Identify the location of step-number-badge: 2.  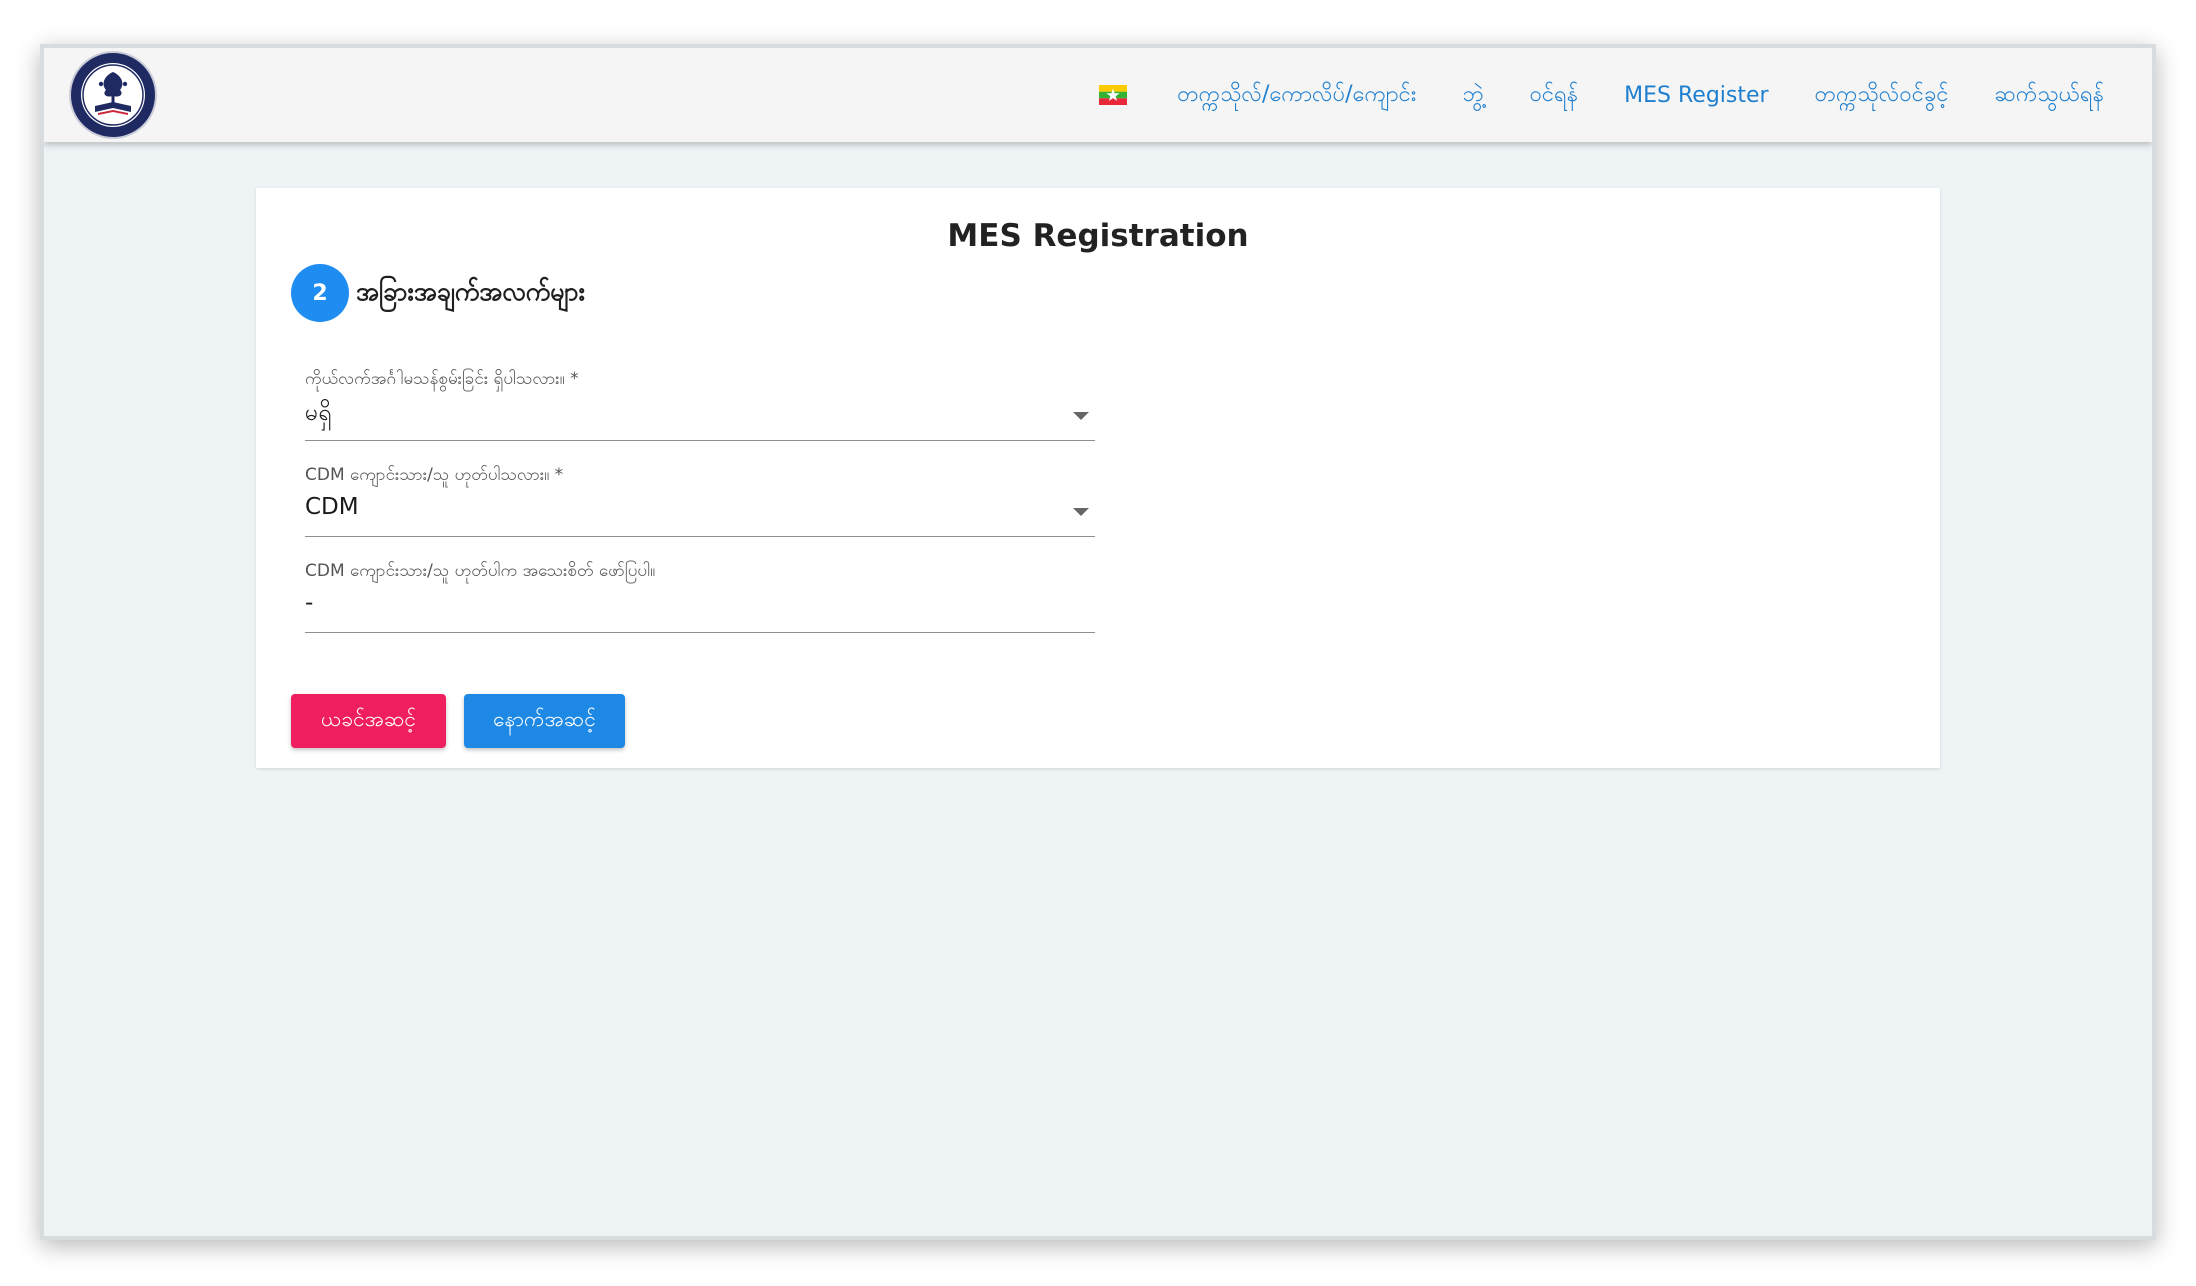
(320, 293).